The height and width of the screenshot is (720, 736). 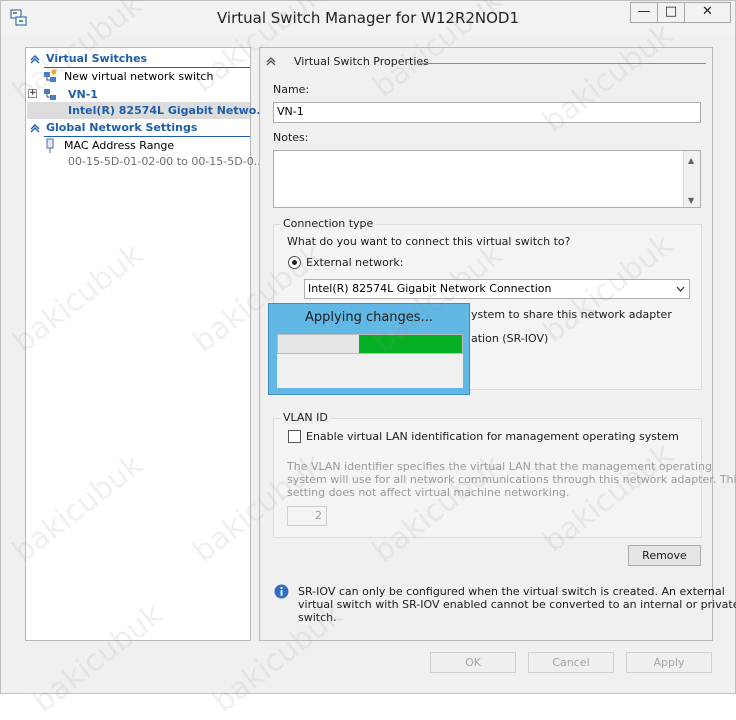 What do you see at coordinates (571, 662) in the screenshot?
I see `cancel-button: Cancel` at bounding box center [571, 662].